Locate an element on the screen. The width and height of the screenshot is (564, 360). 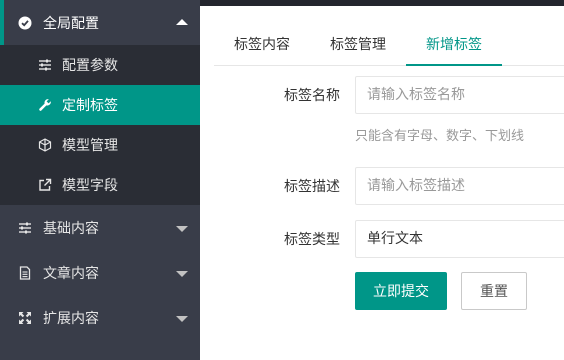
tag-name-hint: 只能含有字母、数字、下划线 is located at coordinates (440, 136).